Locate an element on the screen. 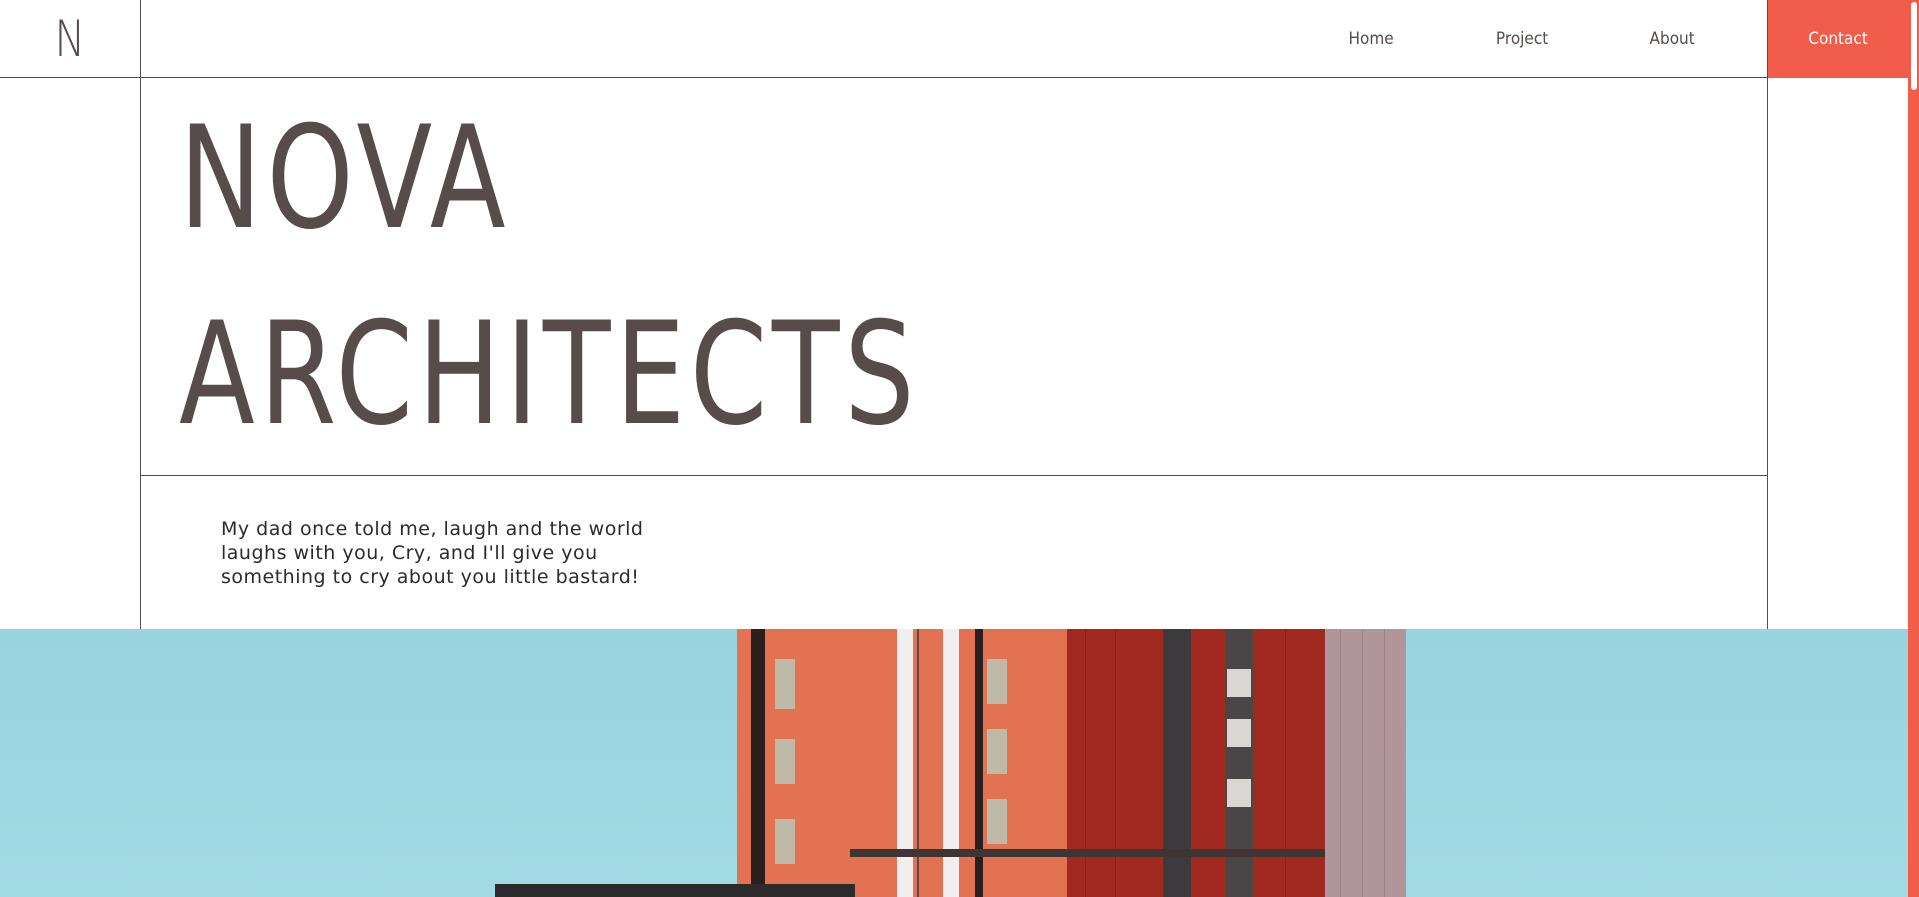 The height and width of the screenshot is (897, 1919). building-low-roof is located at coordinates (675, 890).